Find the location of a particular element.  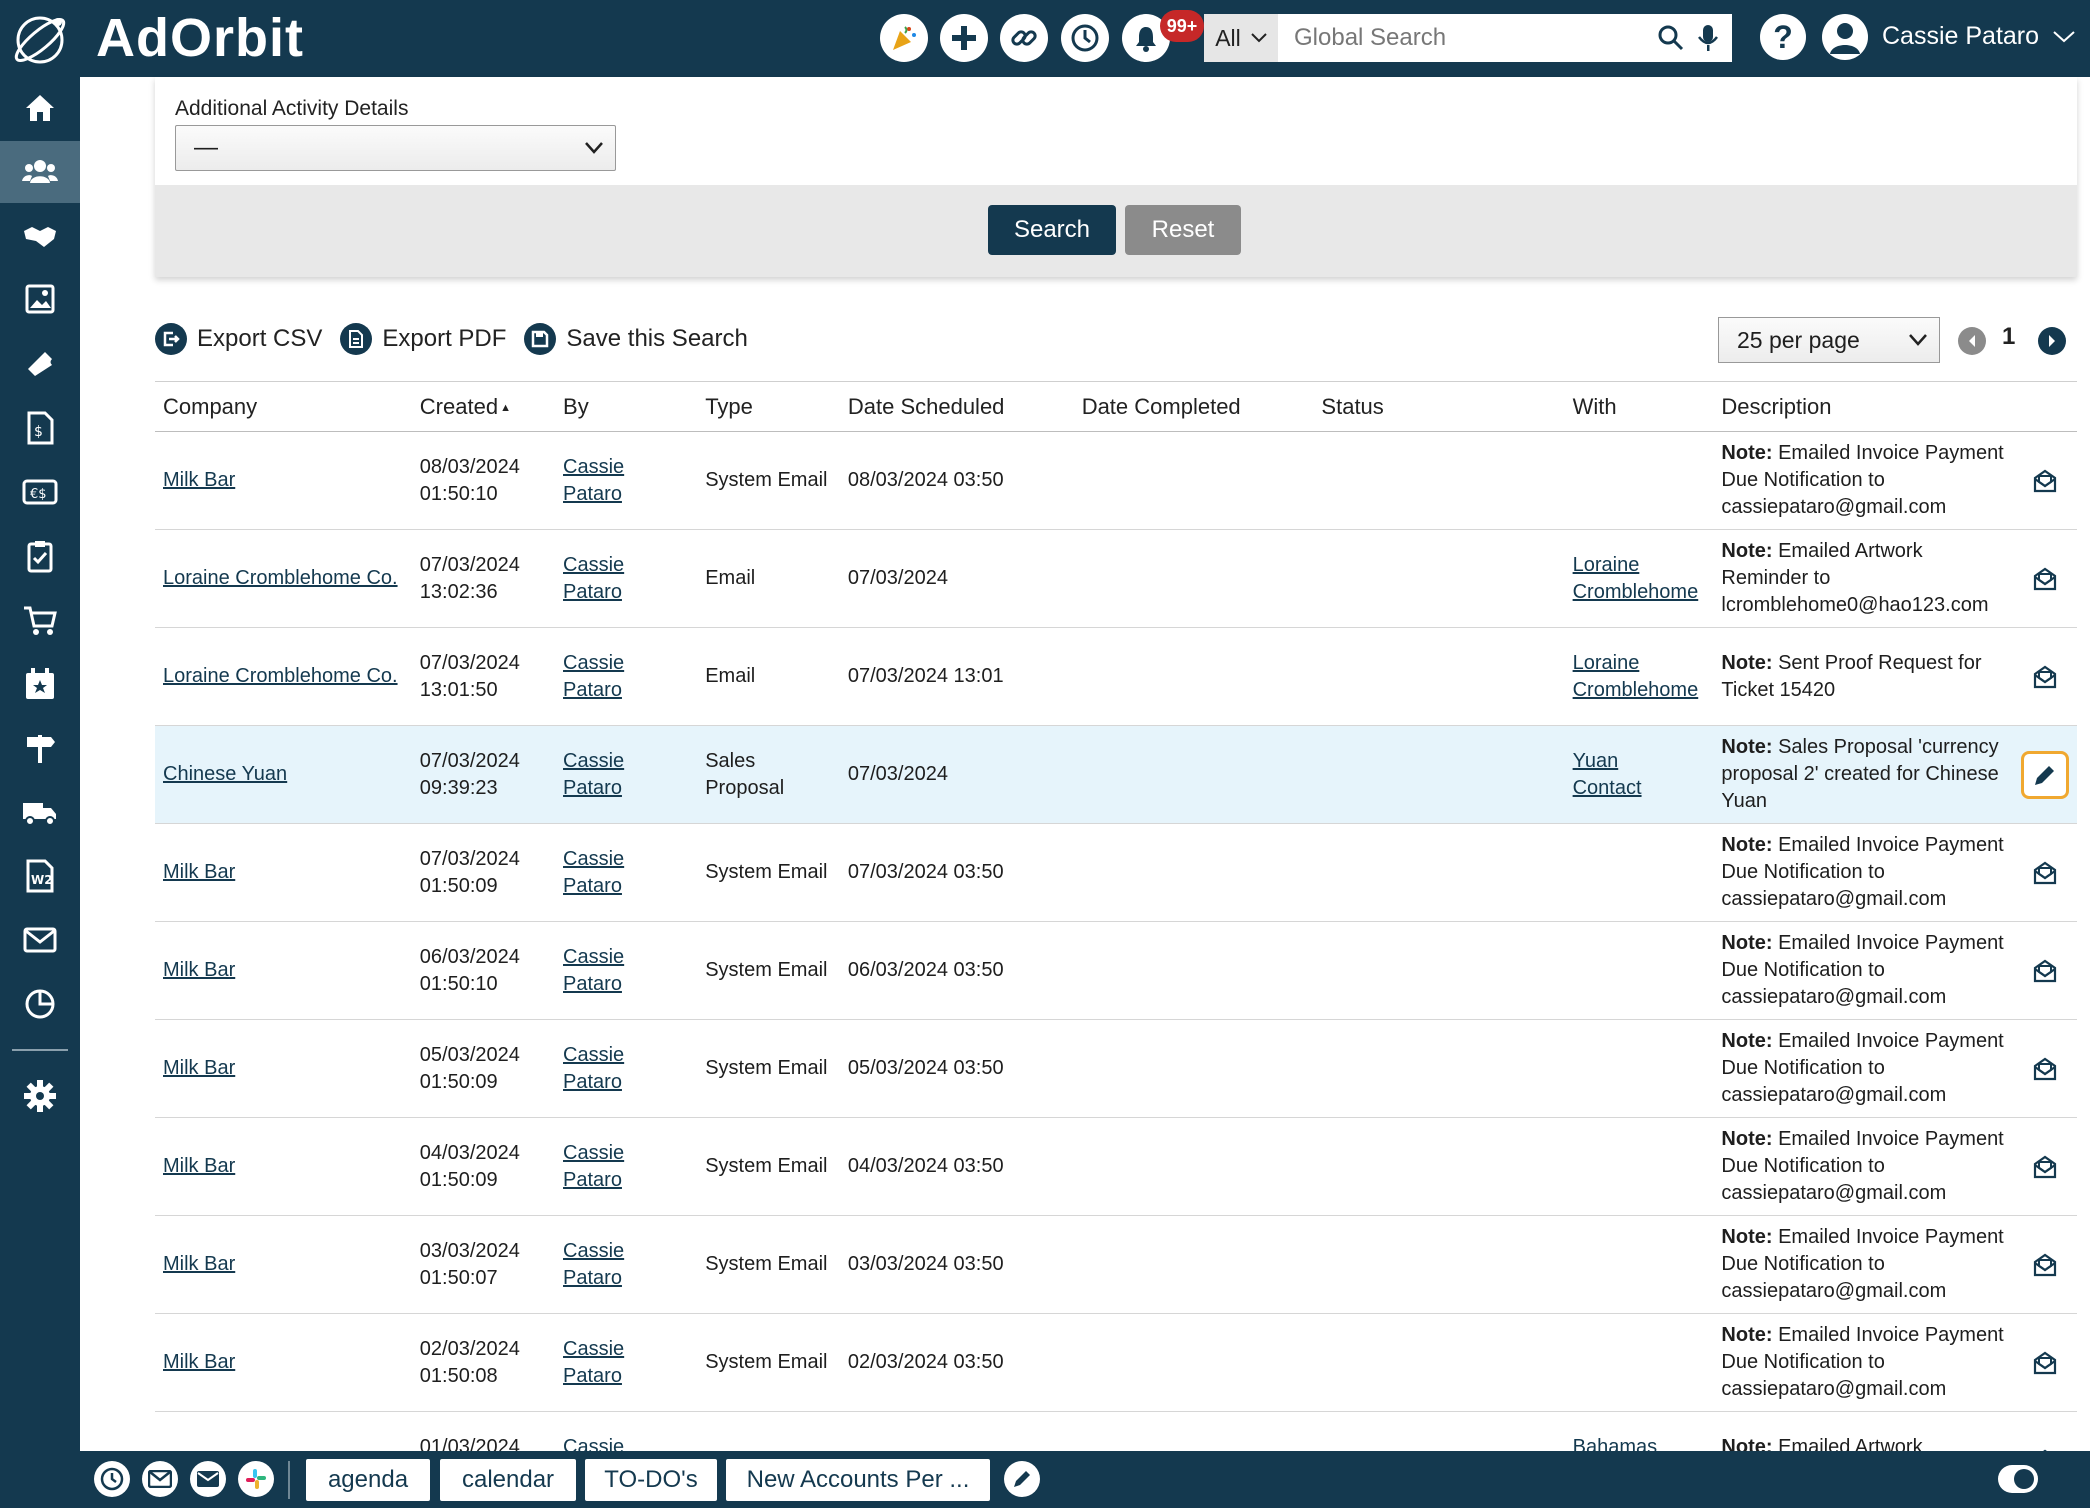

sidebar-item-tax-forms: W2 is located at coordinates (40, 876).